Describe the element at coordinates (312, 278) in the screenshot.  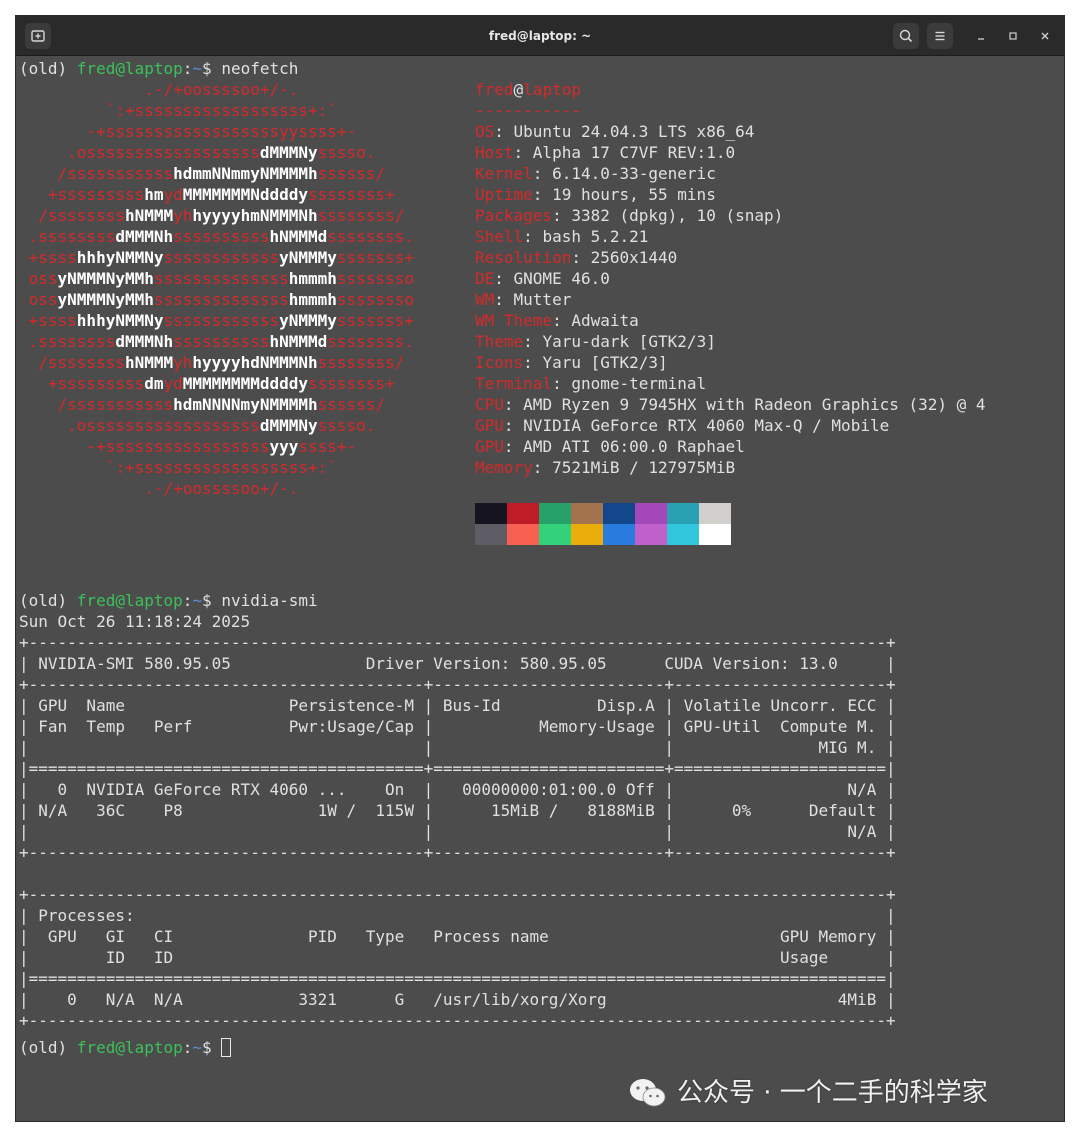
I see `logo-segment: hmmmh` at that location.